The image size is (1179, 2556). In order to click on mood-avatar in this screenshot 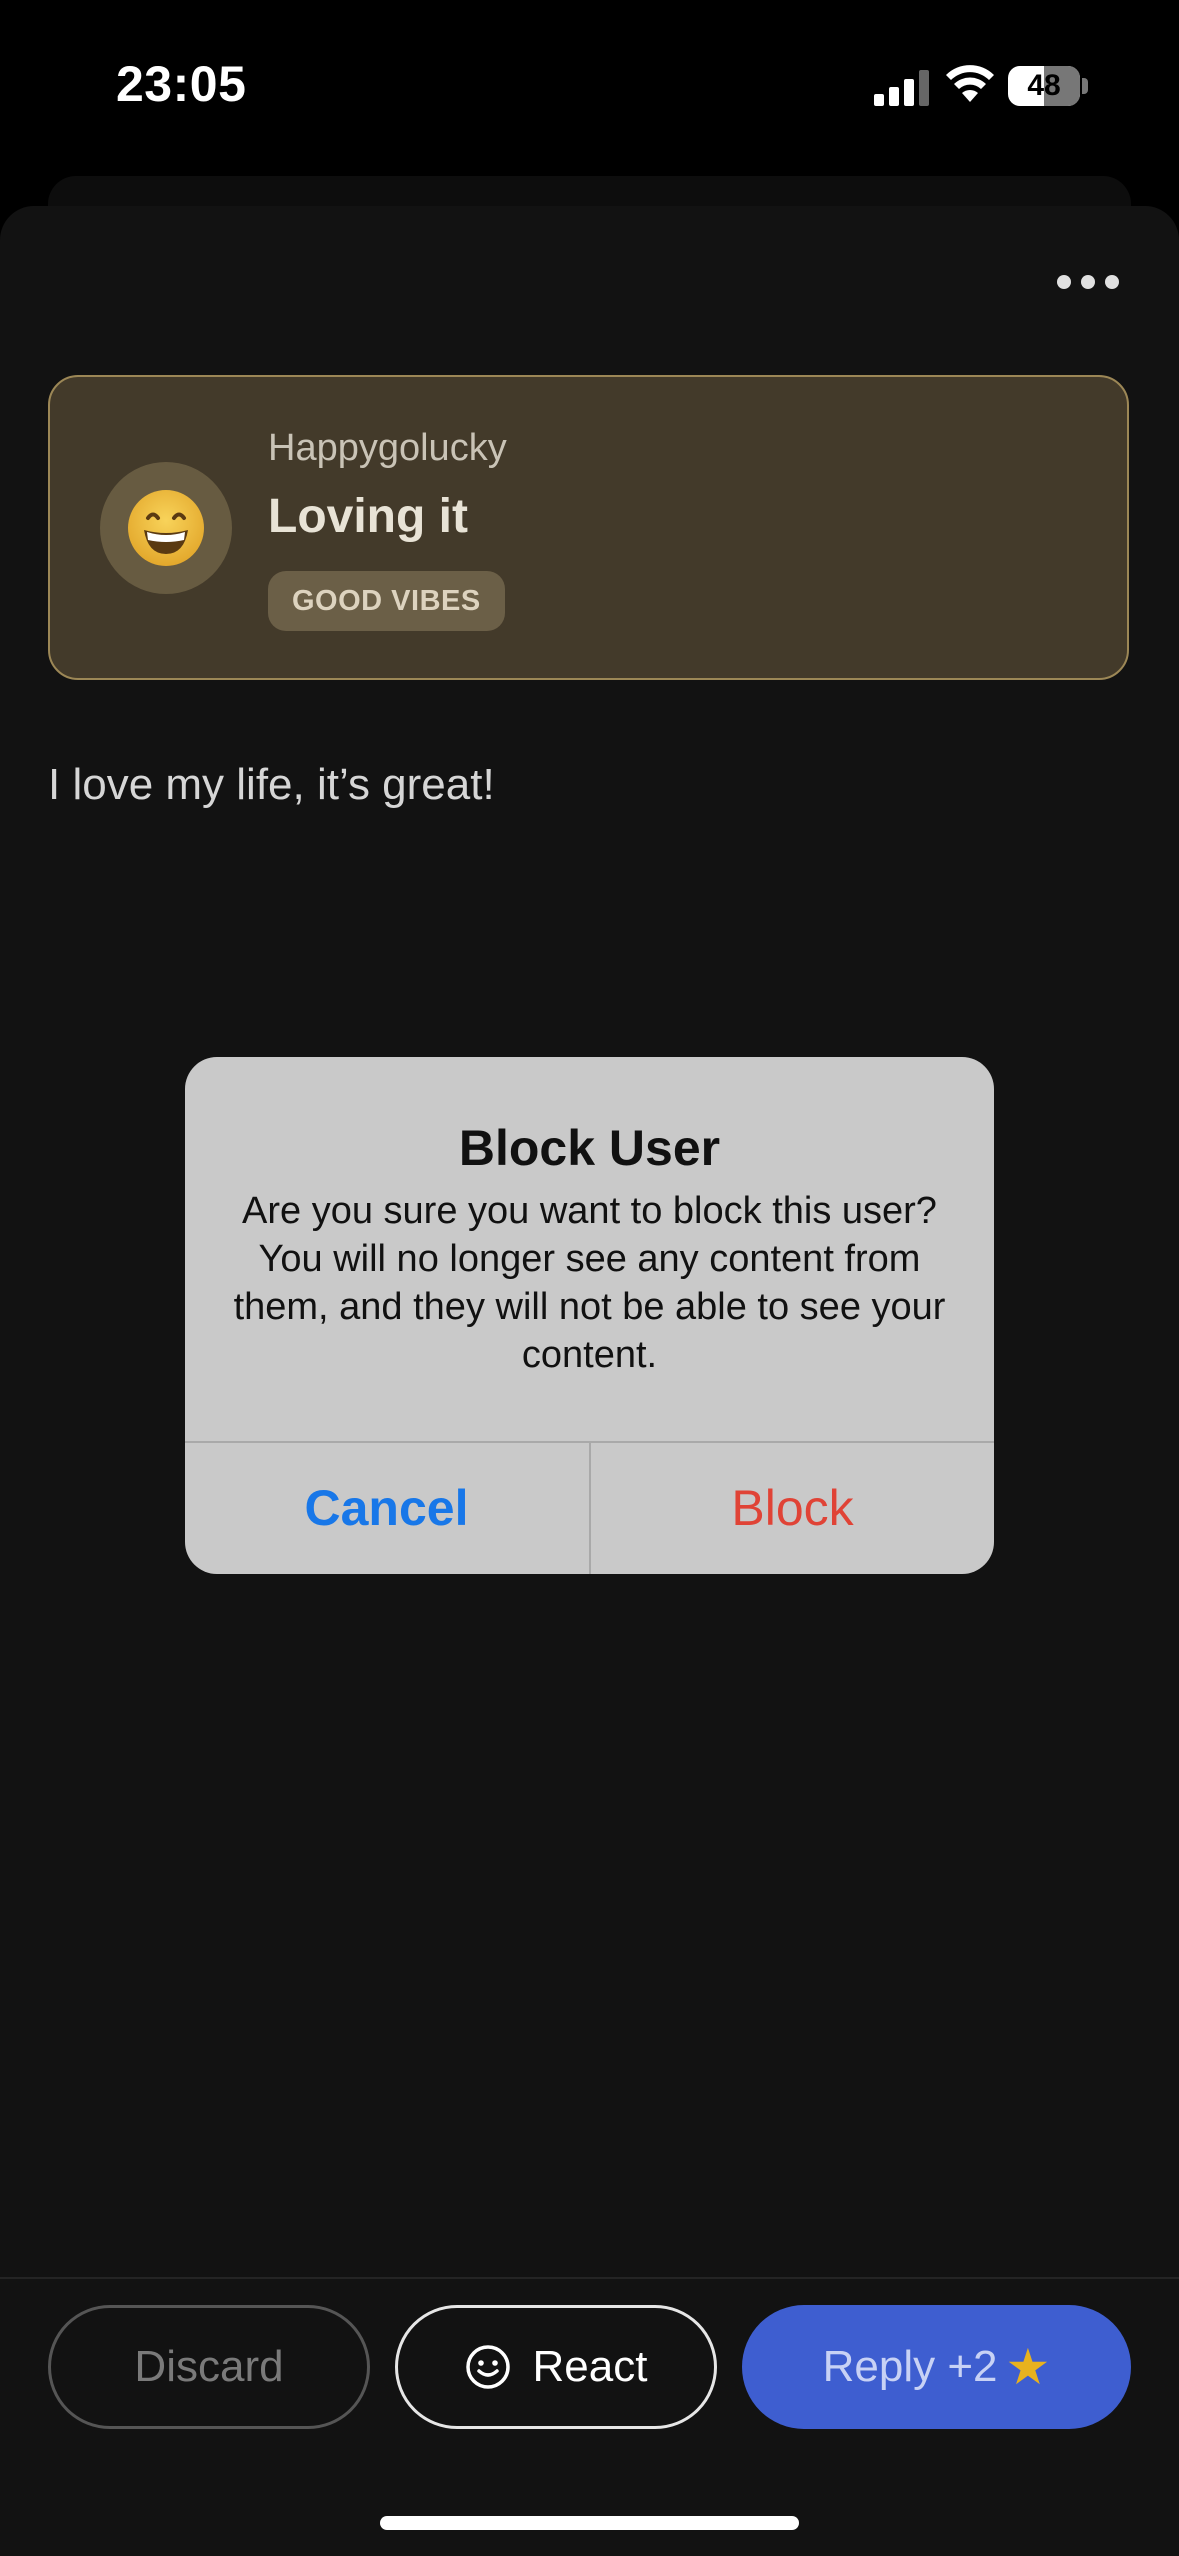, I will do `click(166, 528)`.